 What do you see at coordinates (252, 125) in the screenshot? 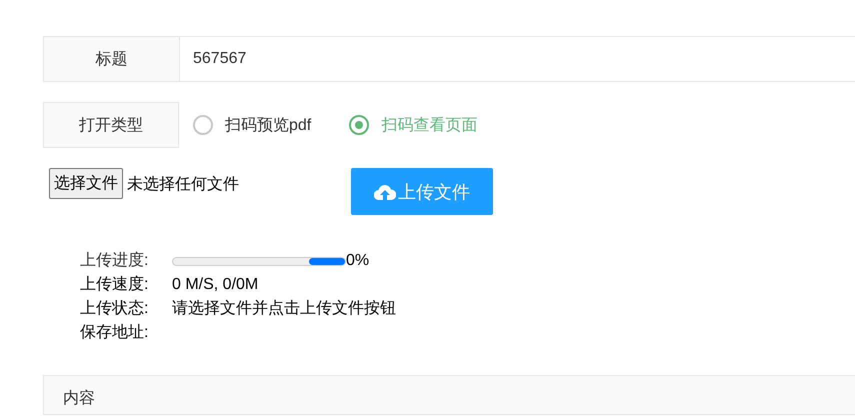
I see `radio-option: 扫码预览pdf` at bounding box center [252, 125].